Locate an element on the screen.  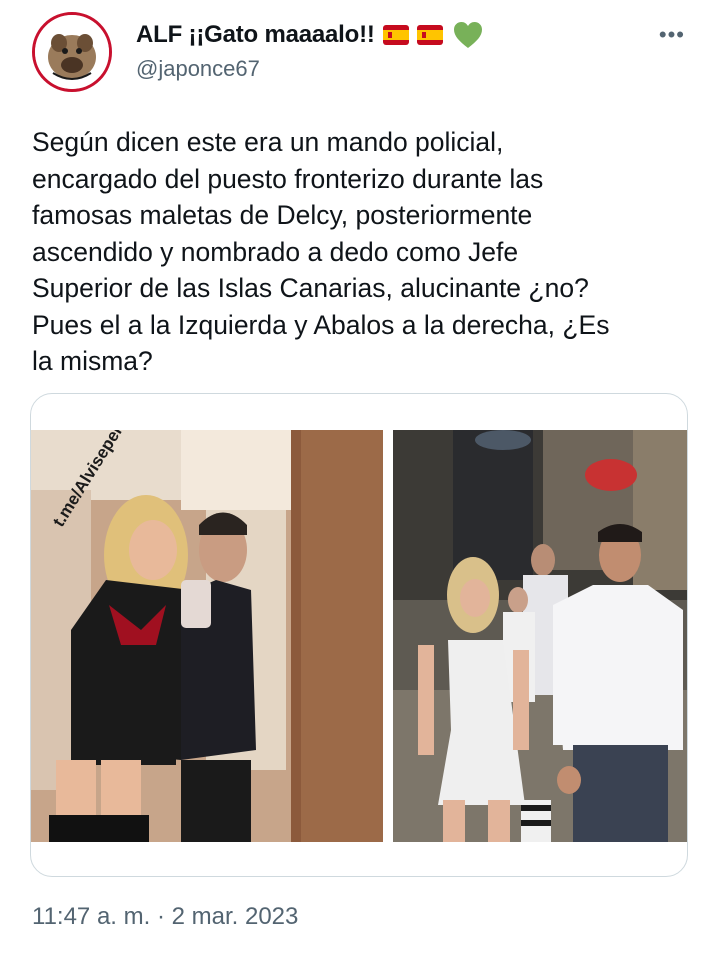
tweet-header: ALF ¡¡Gato maaaalo!! @japonce67 is located at coordinates (309, 50).